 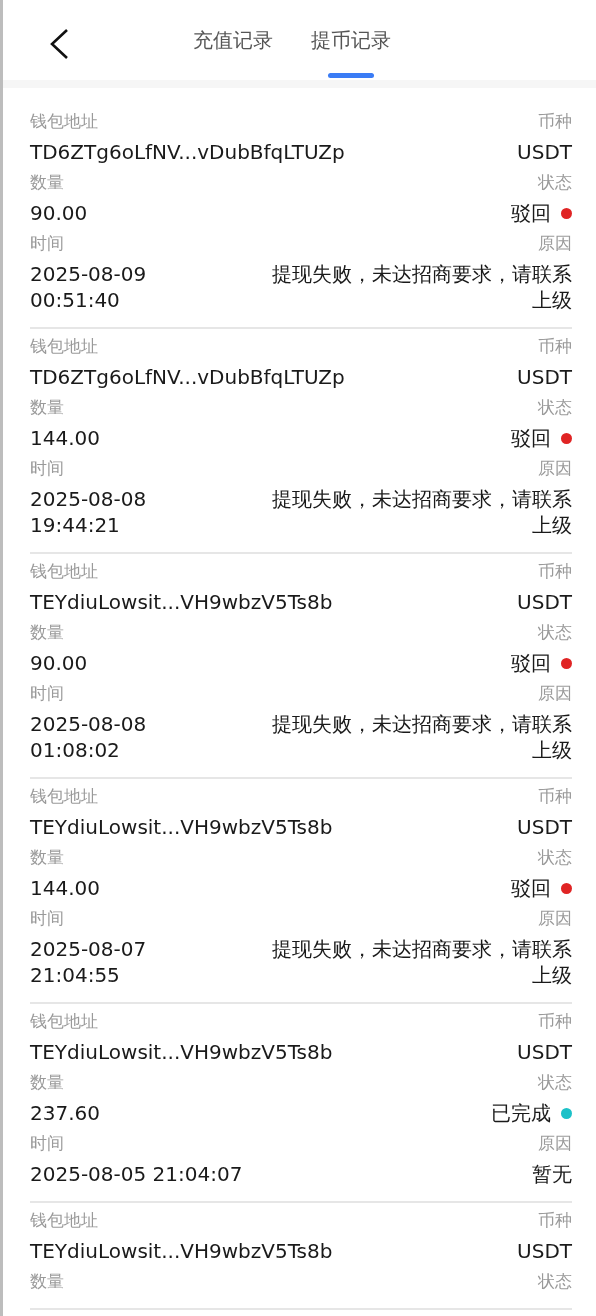 What do you see at coordinates (65, 1113) in the screenshot?
I see `amount: 237.60` at bounding box center [65, 1113].